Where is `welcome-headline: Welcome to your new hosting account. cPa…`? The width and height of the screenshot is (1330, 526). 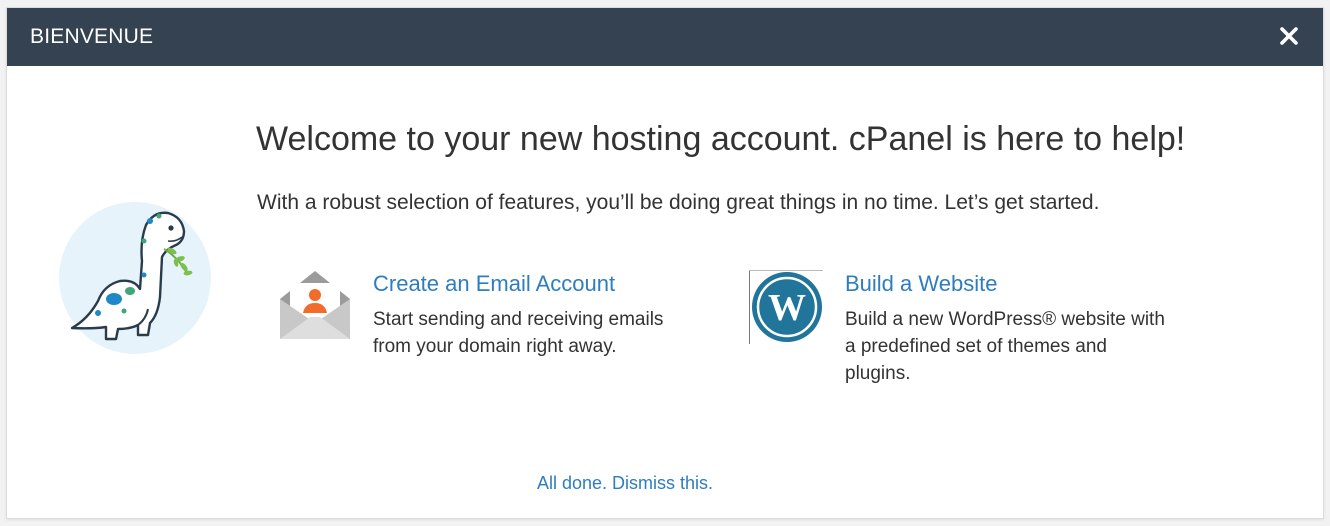
welcome-headline: Welcome to your new hosting account. cPa… is located at coordinates (721, 139).